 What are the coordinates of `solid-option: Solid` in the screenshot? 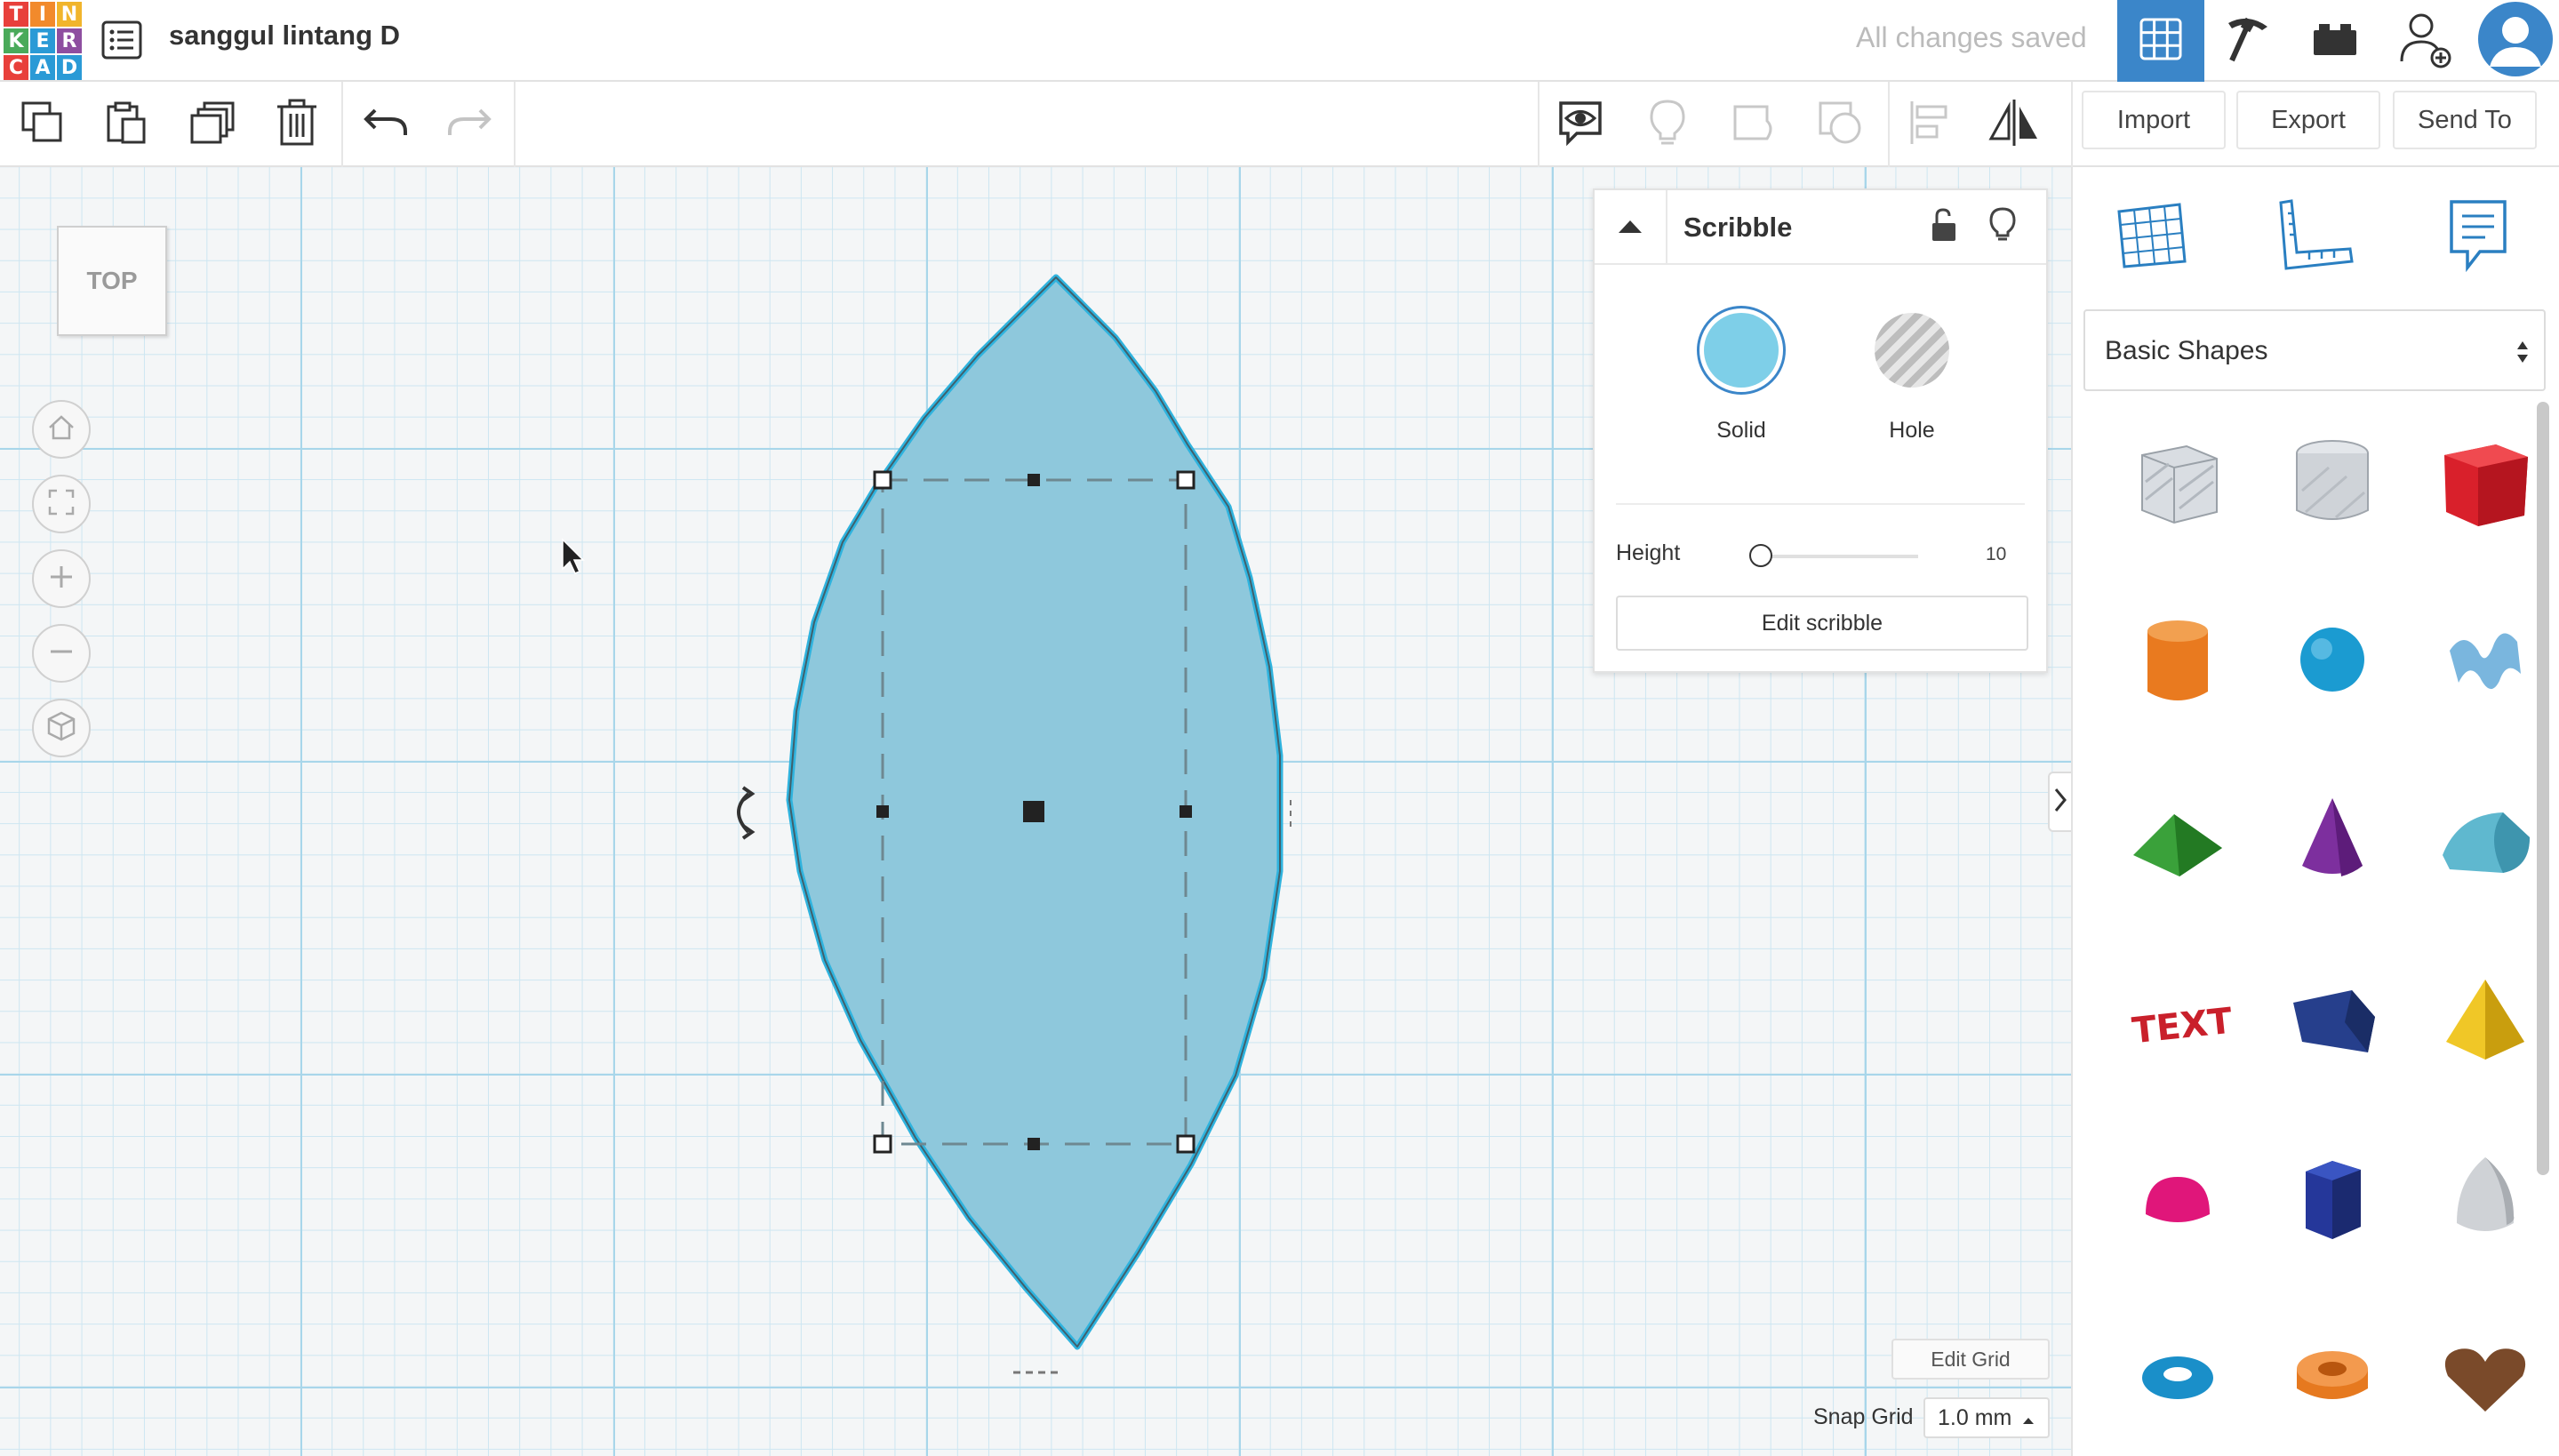 It's located at (1741, 377).